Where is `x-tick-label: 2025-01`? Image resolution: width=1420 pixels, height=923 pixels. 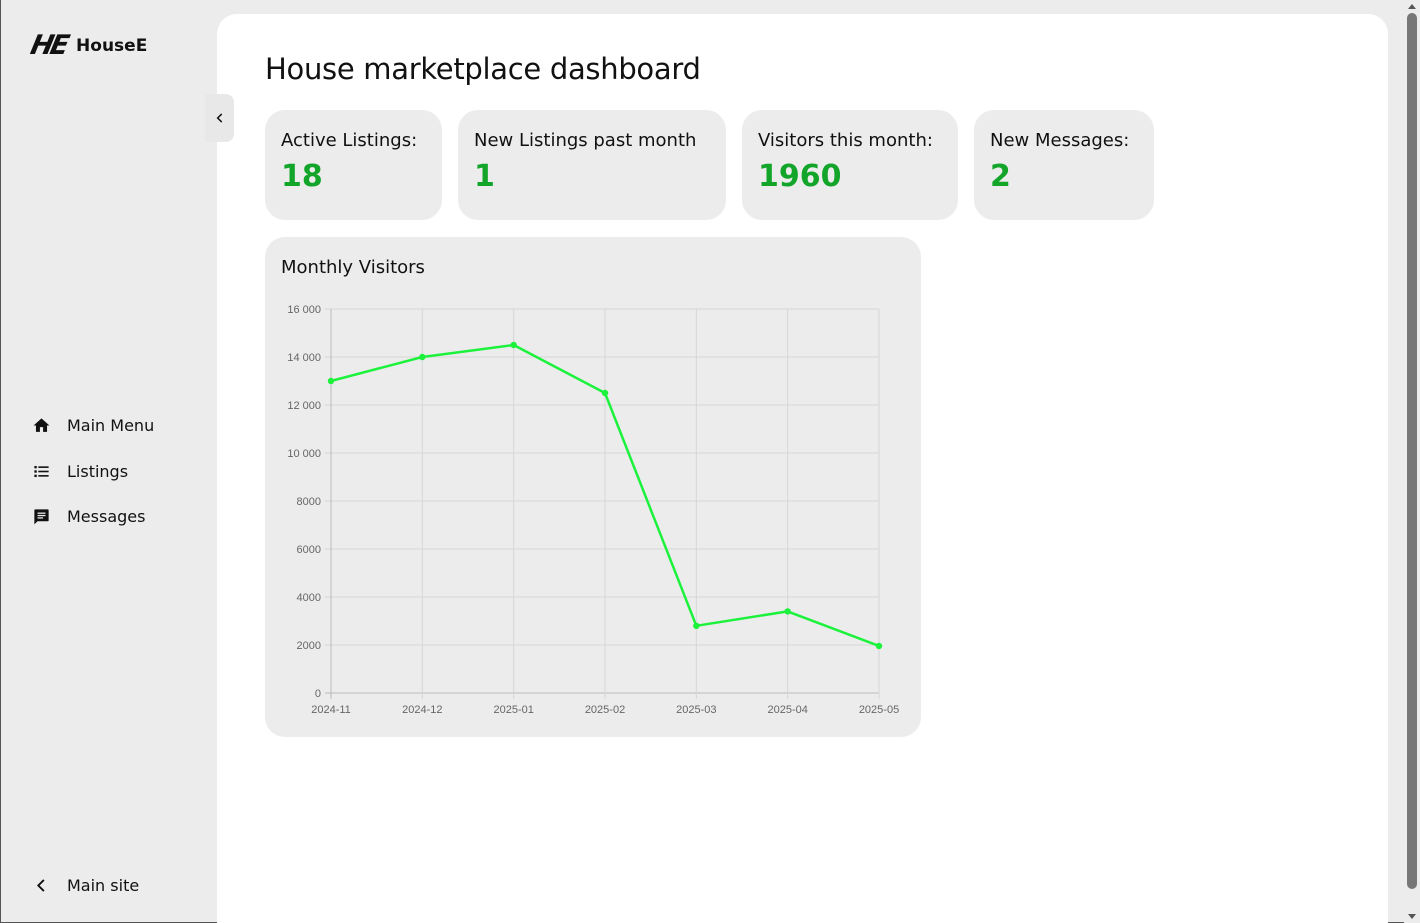
x-tick-label: 2025-01 is located at coordinates (513, 710).